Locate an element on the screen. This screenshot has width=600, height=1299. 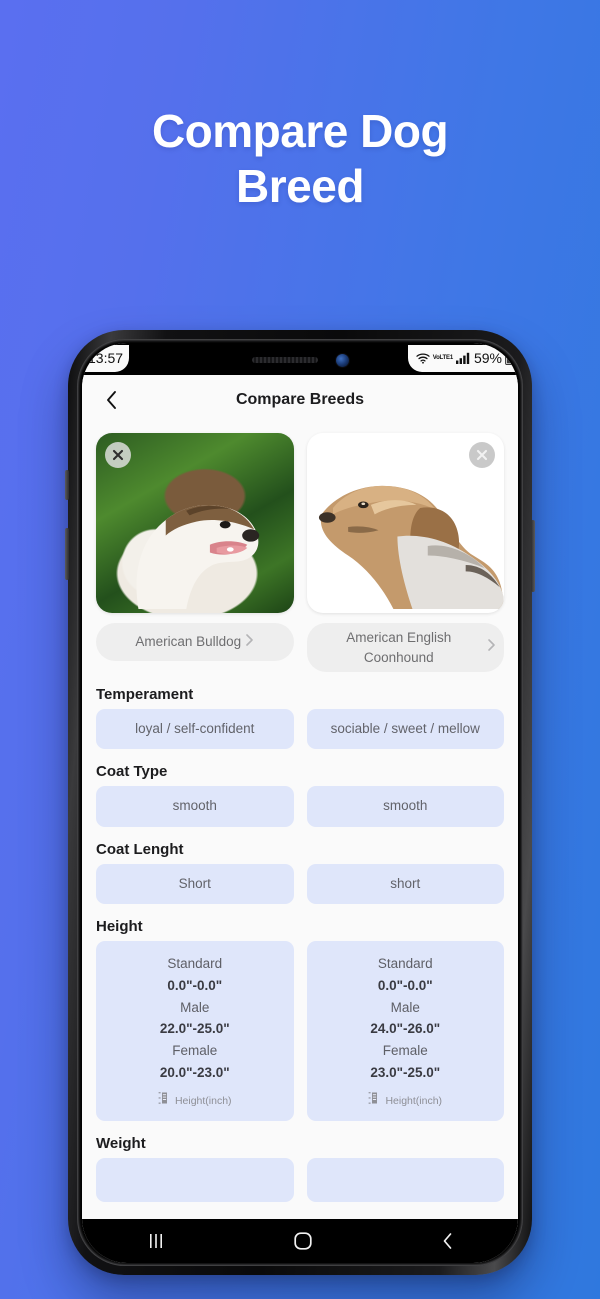
status-indicators: VoLTE1 59% is located at coordinates (462, 358).